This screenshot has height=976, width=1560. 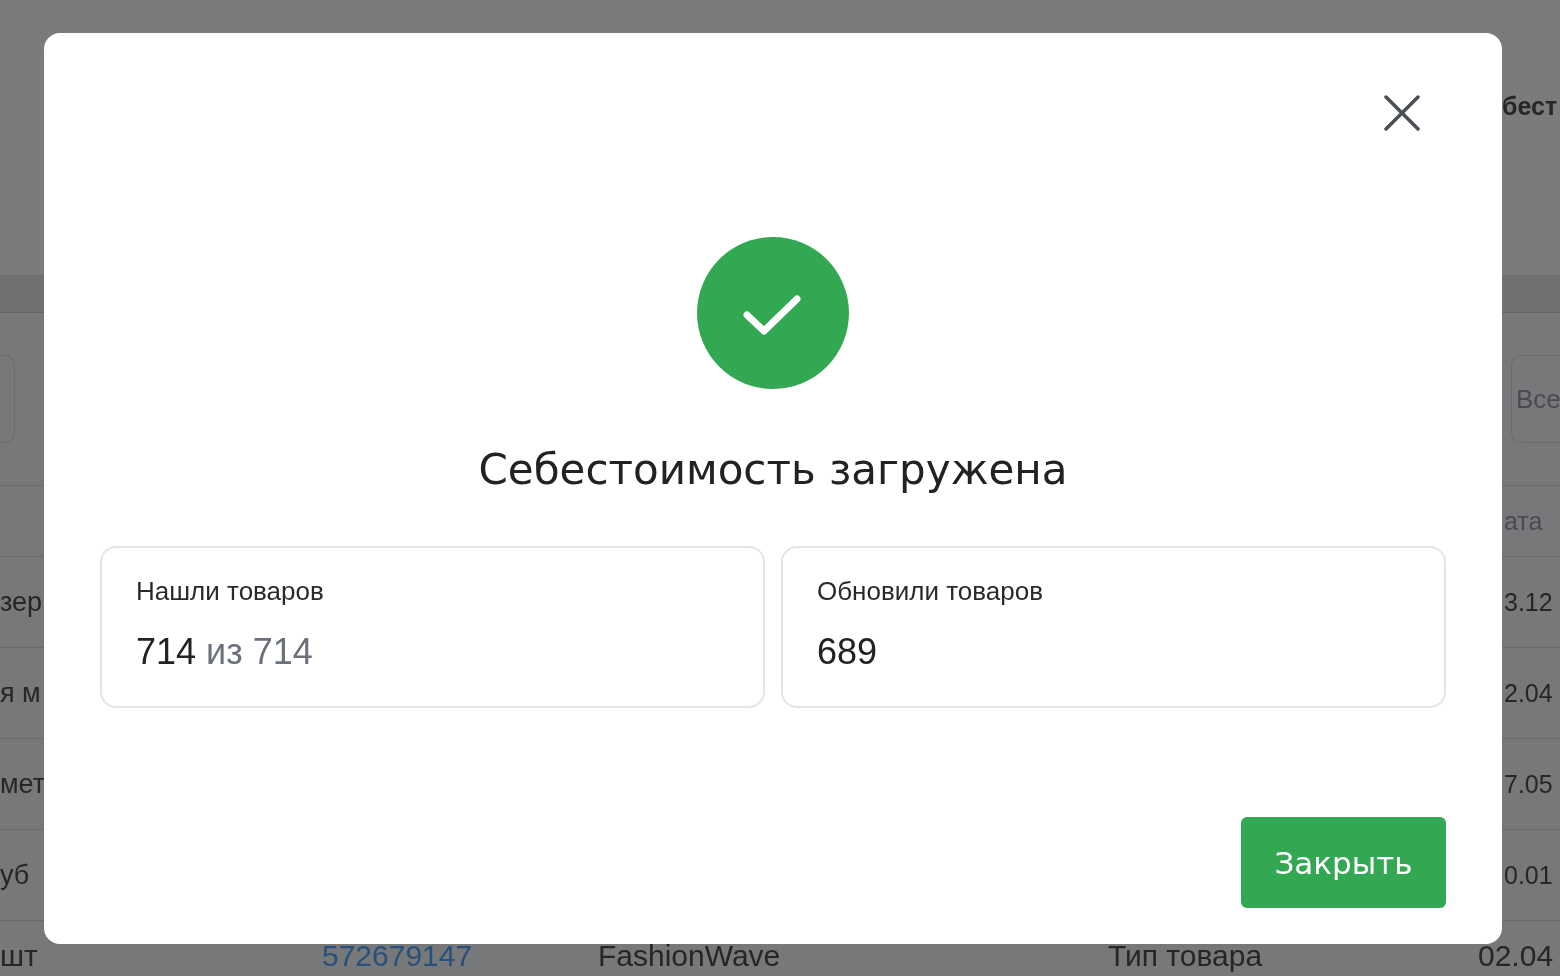 What do you see at coordinates (1530, 106) in the screenshot?
I see `page-title: бест` at bounding box center [1530, 106].